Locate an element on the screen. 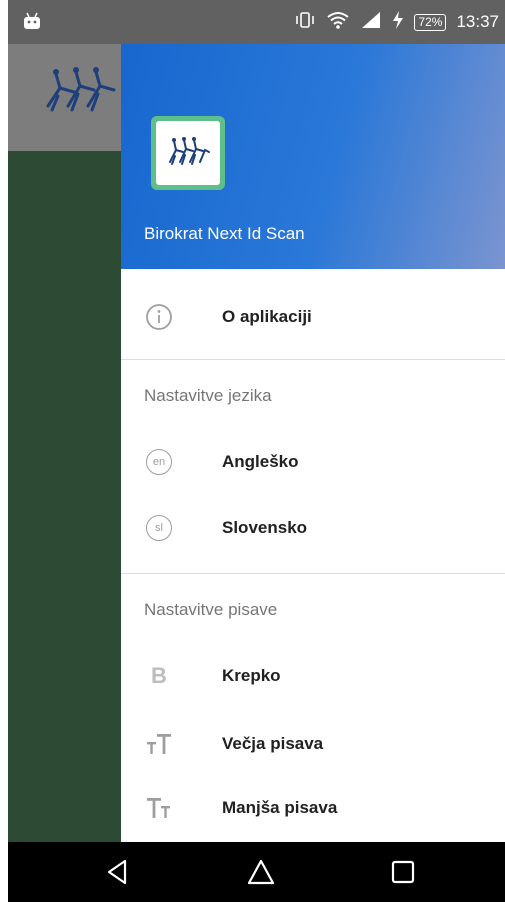 This screenshot has width=505, height=902. info-icon is located at coordinates (159, 317).